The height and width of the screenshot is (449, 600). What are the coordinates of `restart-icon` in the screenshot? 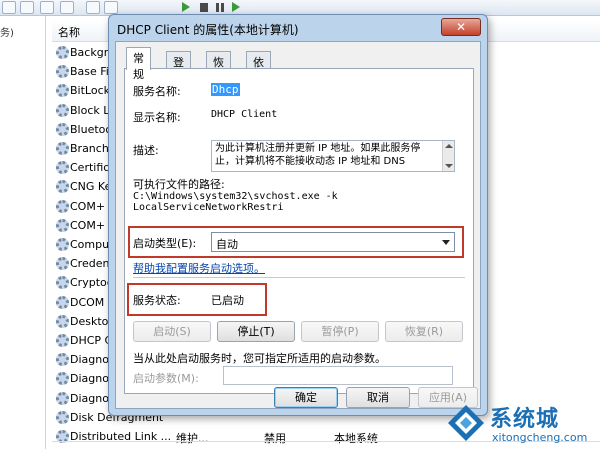 It's located at (236, 7).